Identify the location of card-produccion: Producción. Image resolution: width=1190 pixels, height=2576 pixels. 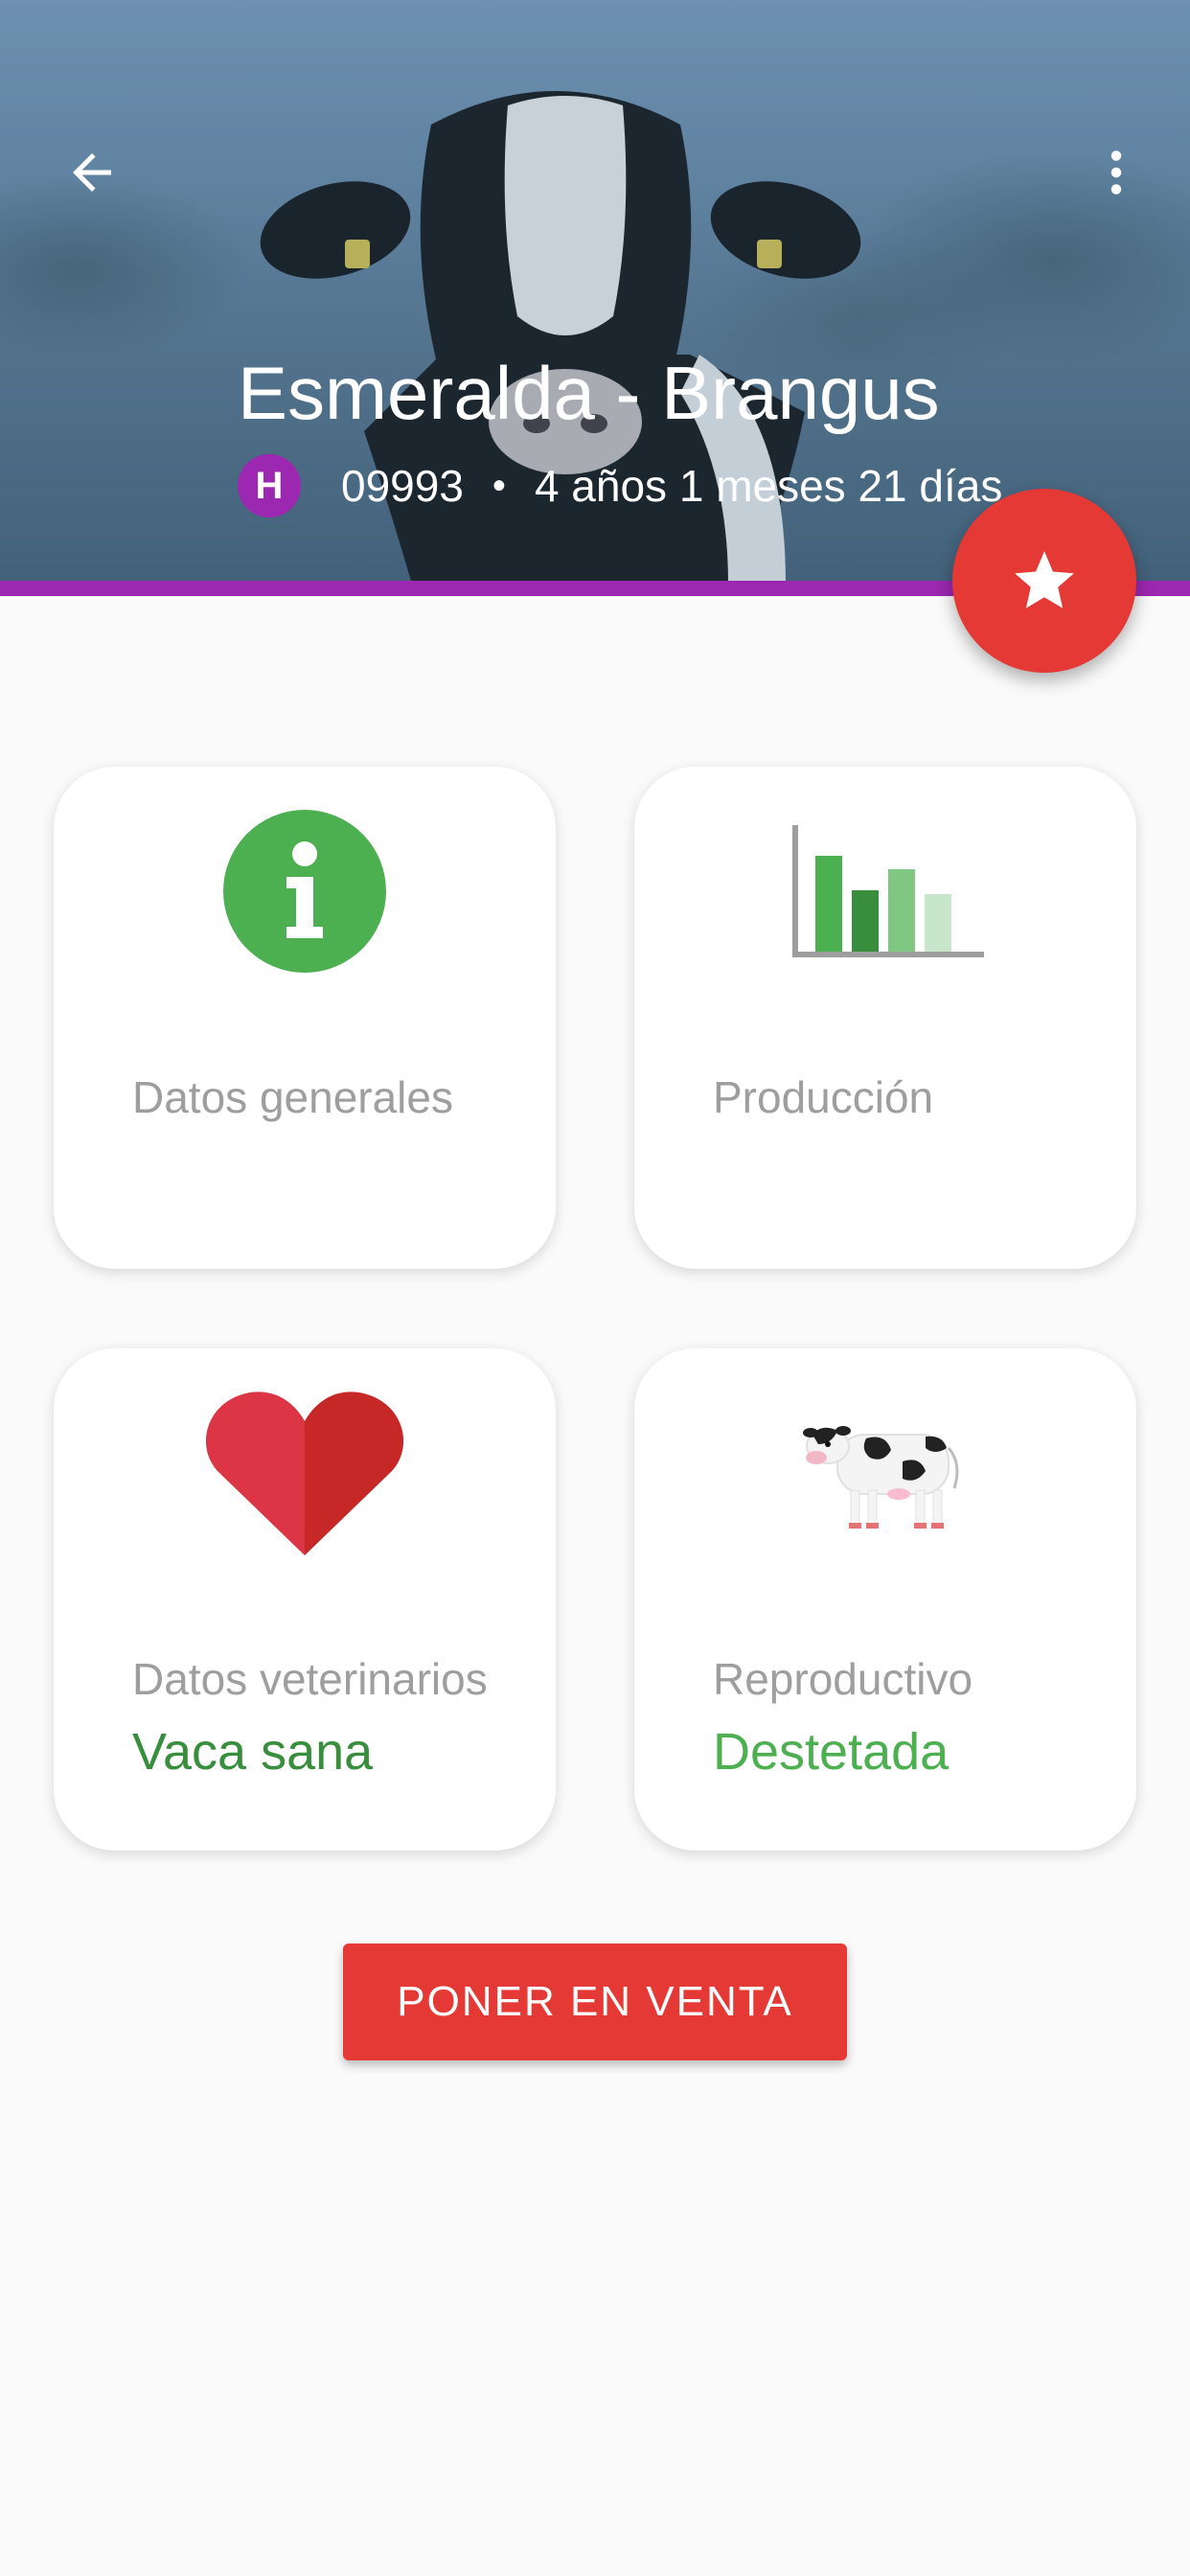
(885, 1018).